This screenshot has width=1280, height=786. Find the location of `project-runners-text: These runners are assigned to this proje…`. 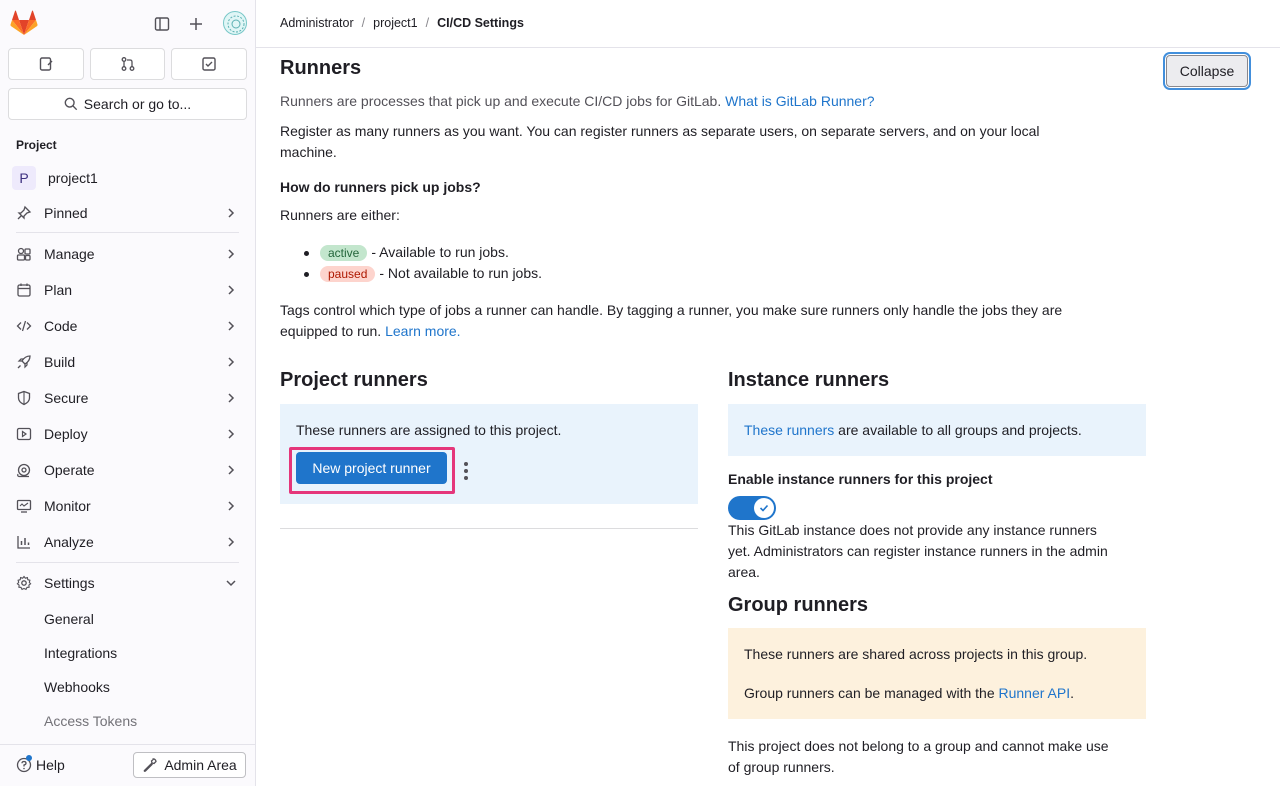

project-runners-text: These runners are assigned to this proje… is located at coordinates (429, 430).